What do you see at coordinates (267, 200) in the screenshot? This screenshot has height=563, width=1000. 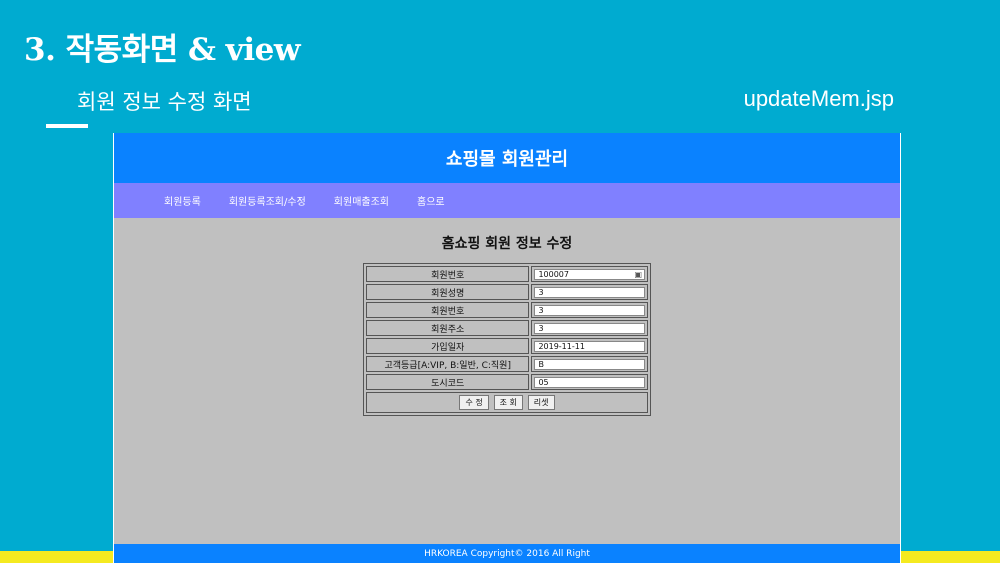 I see `nav-member-list: 회원등록조회/수정` at bounding box center [267, 200].